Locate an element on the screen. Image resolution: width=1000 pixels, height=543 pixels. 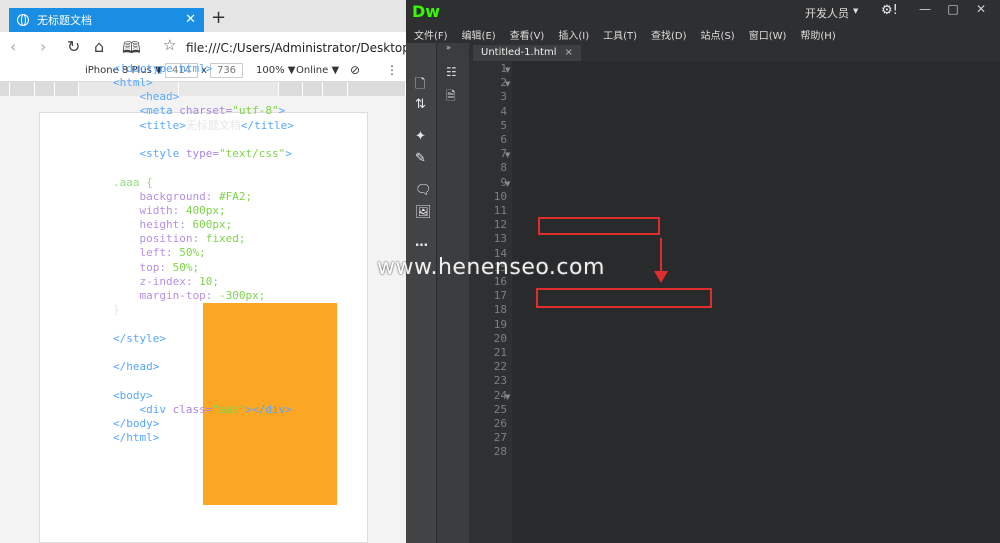
maximize-icon: □ is located at coordinates (953, 9).